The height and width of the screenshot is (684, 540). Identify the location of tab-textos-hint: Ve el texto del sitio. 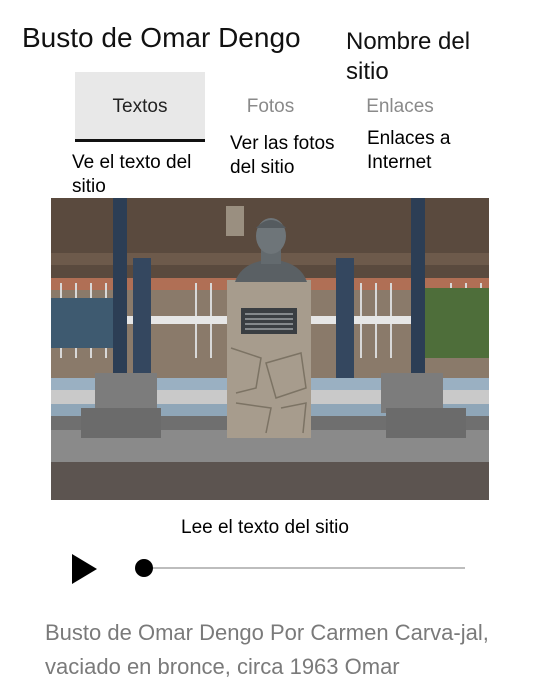
(132, 174).